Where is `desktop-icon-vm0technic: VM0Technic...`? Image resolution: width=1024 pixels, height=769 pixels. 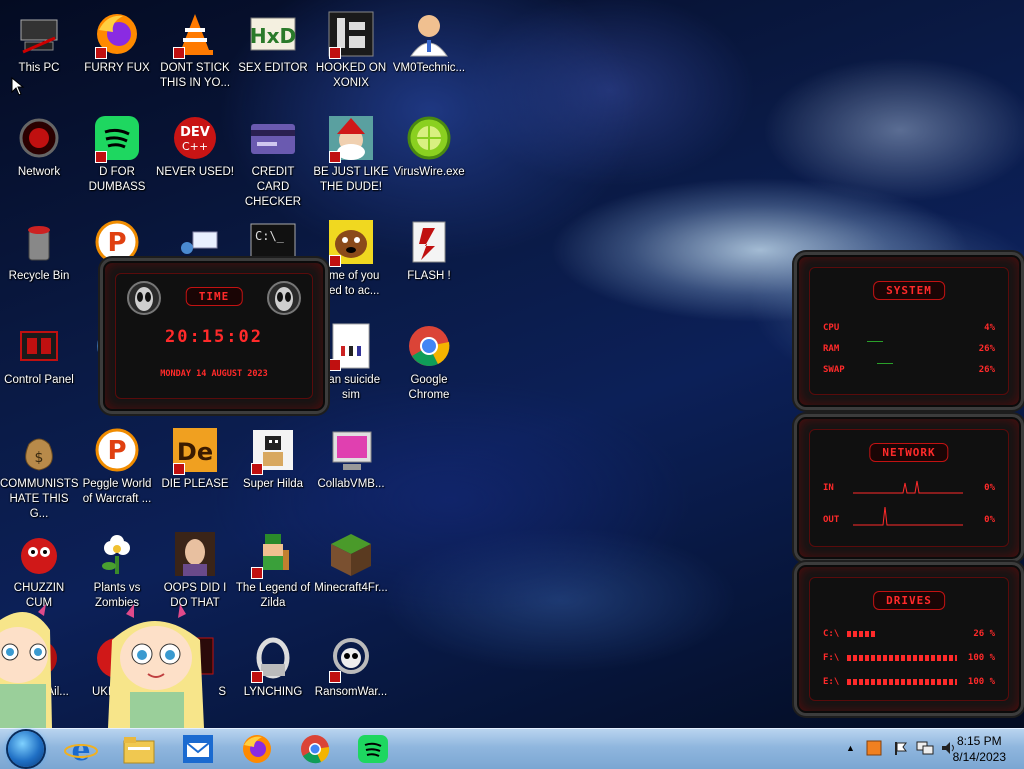
desktop-icon-vm0technic: VM0Technic... is located at coordinates (429, 40).